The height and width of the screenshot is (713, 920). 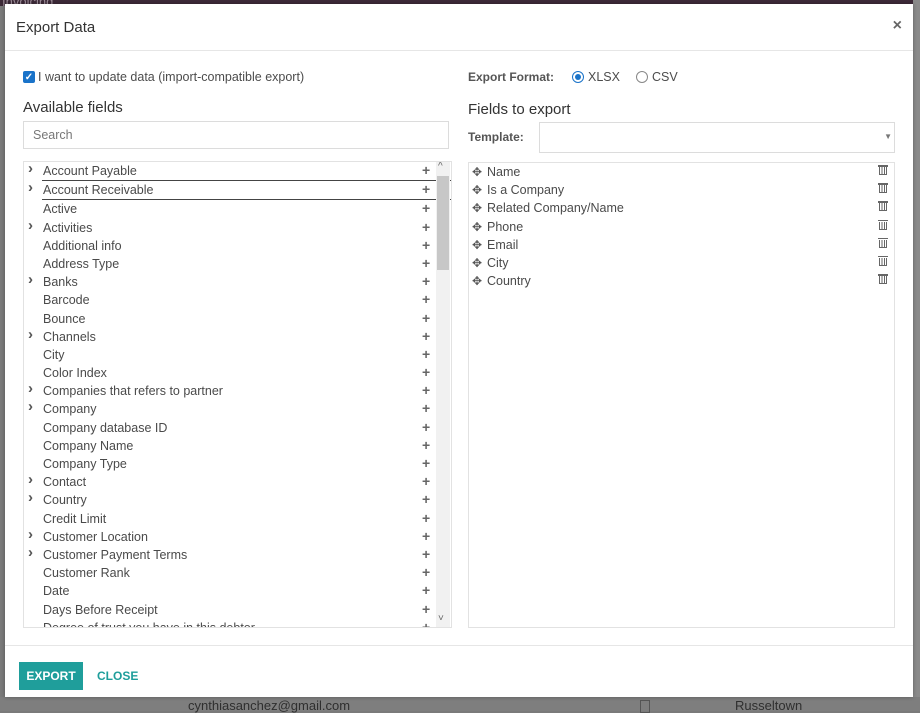 What do you see at coordinates (95, 536) in the screenshot?
I see `field-label: Customer Location` at bounding box center [95, 536].